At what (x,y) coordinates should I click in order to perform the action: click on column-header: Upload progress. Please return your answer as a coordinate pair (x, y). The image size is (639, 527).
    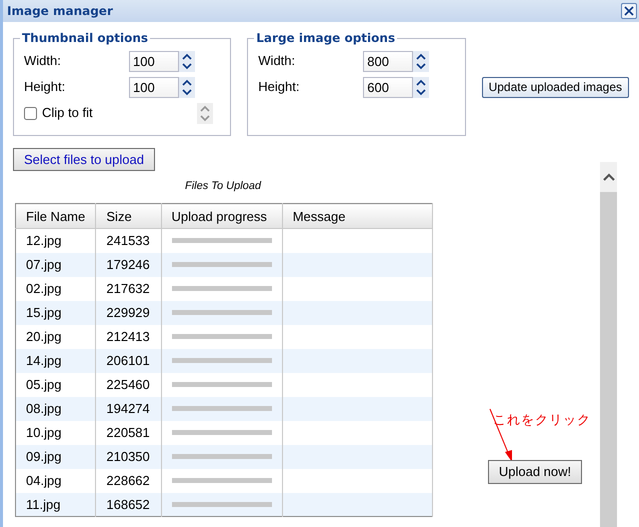
    Looking at the image, I should click on (221, 216).